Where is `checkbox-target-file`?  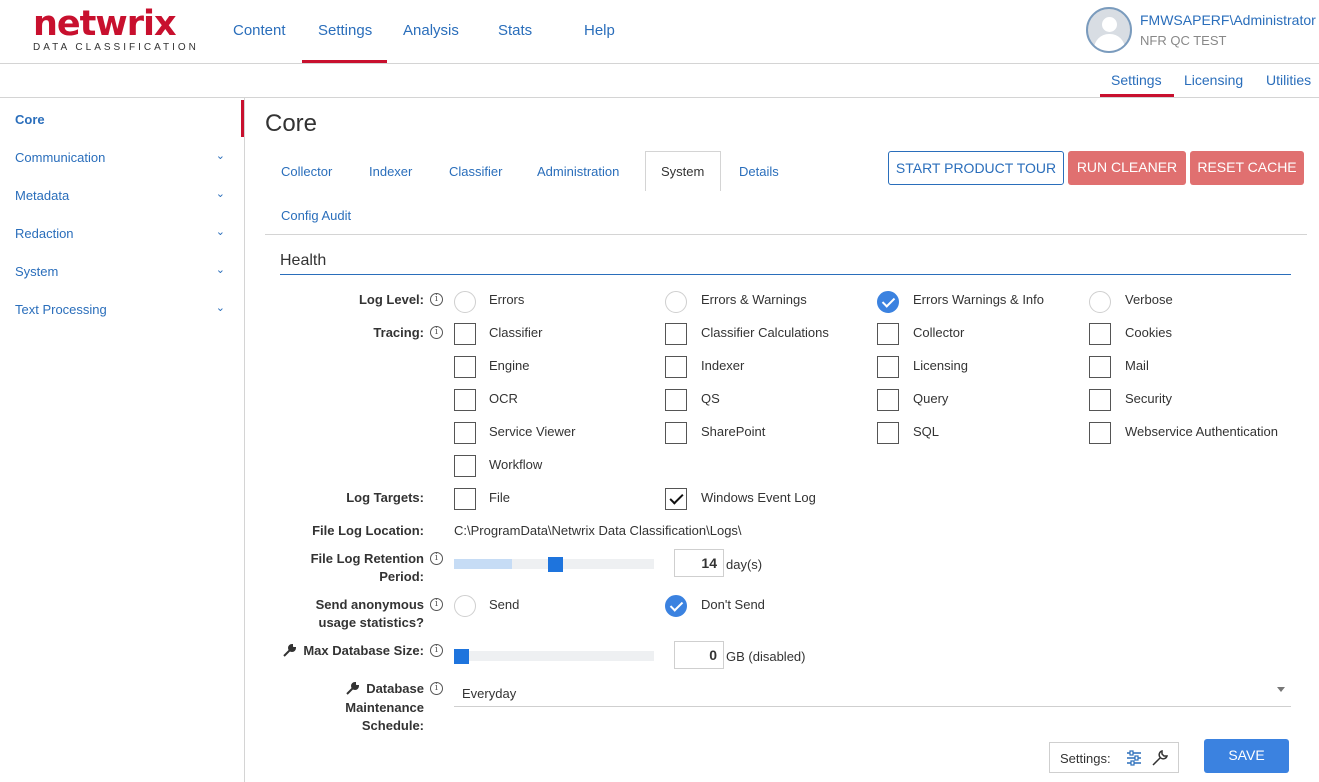 checkbox-target-file is located at coordinates (465, 499).